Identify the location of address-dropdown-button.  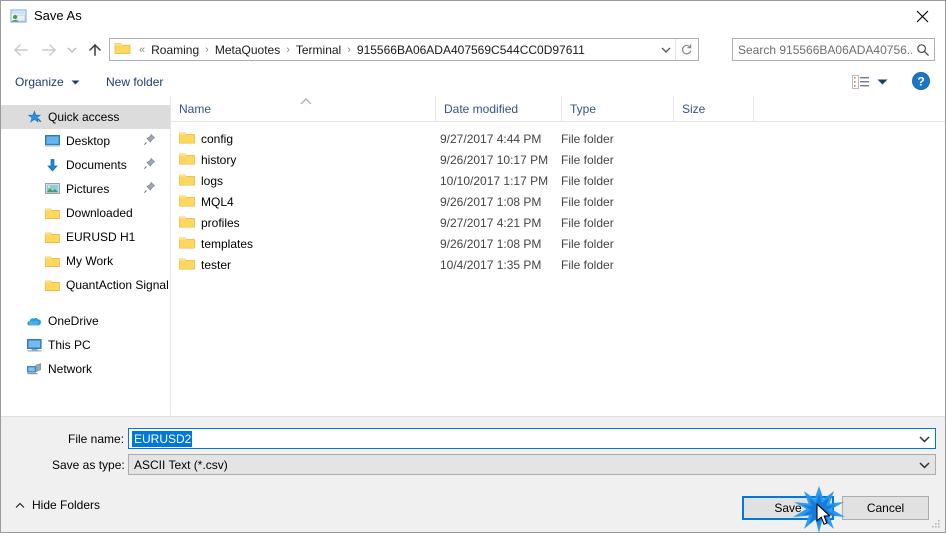
(666, 49).